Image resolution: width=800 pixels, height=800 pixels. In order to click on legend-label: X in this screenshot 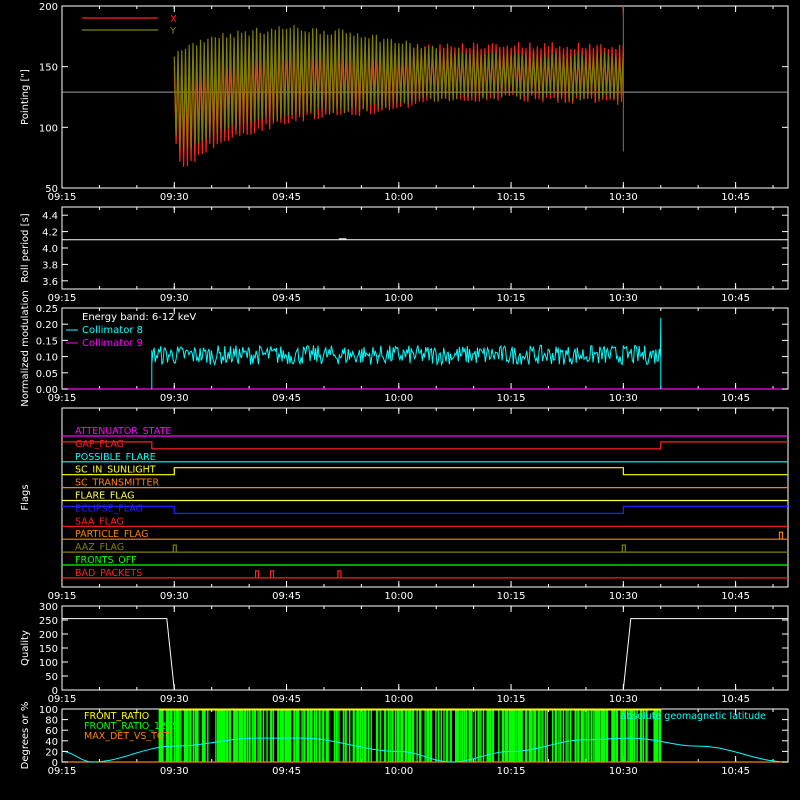, I will do `click(173, 19)`.